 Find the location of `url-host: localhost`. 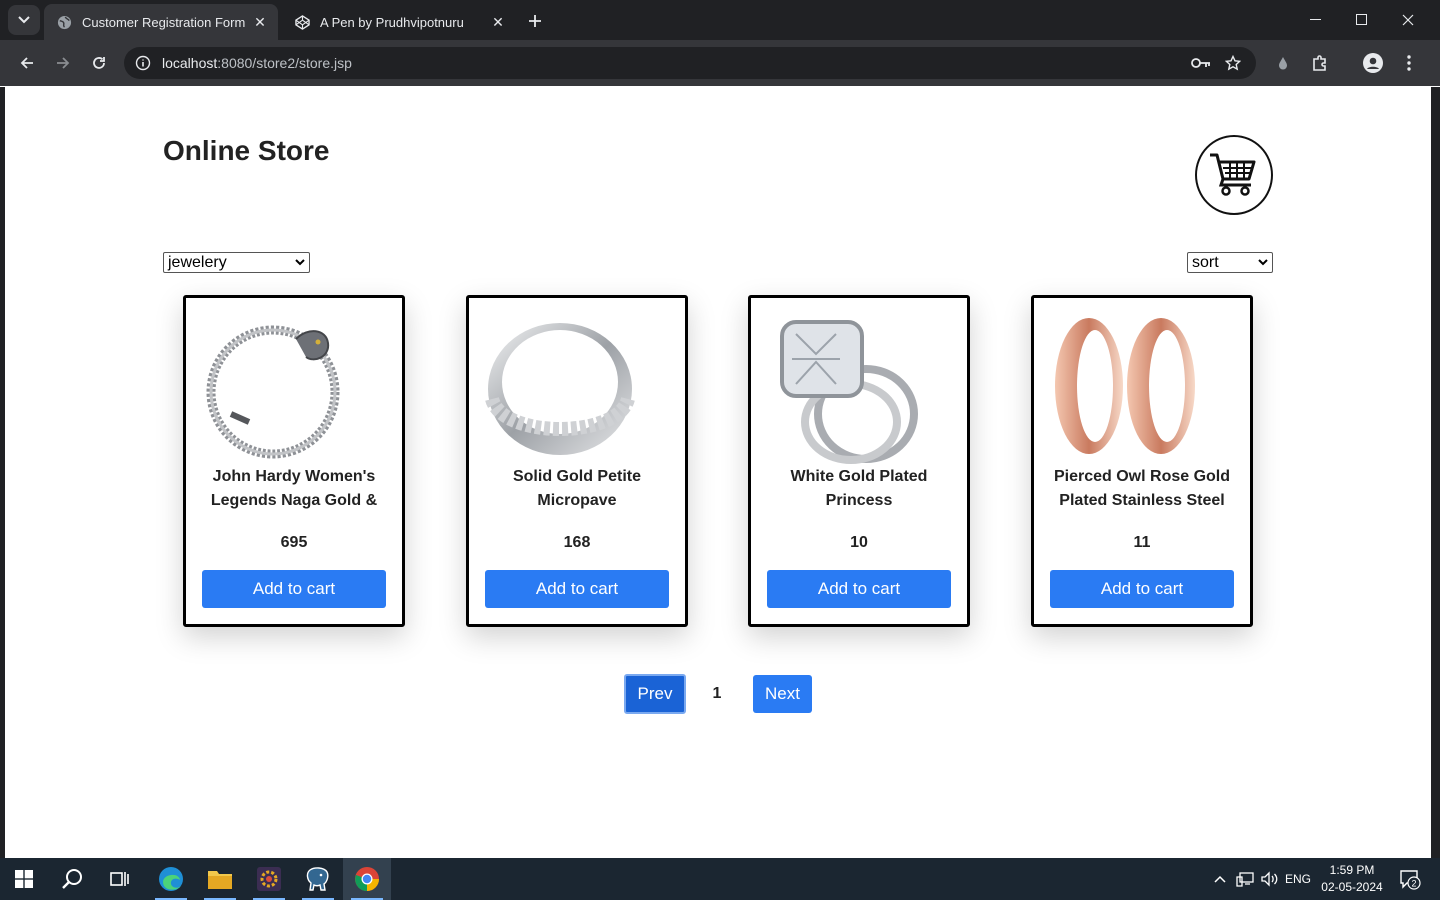

url-host: localhost is located at coordinates (190, 63).